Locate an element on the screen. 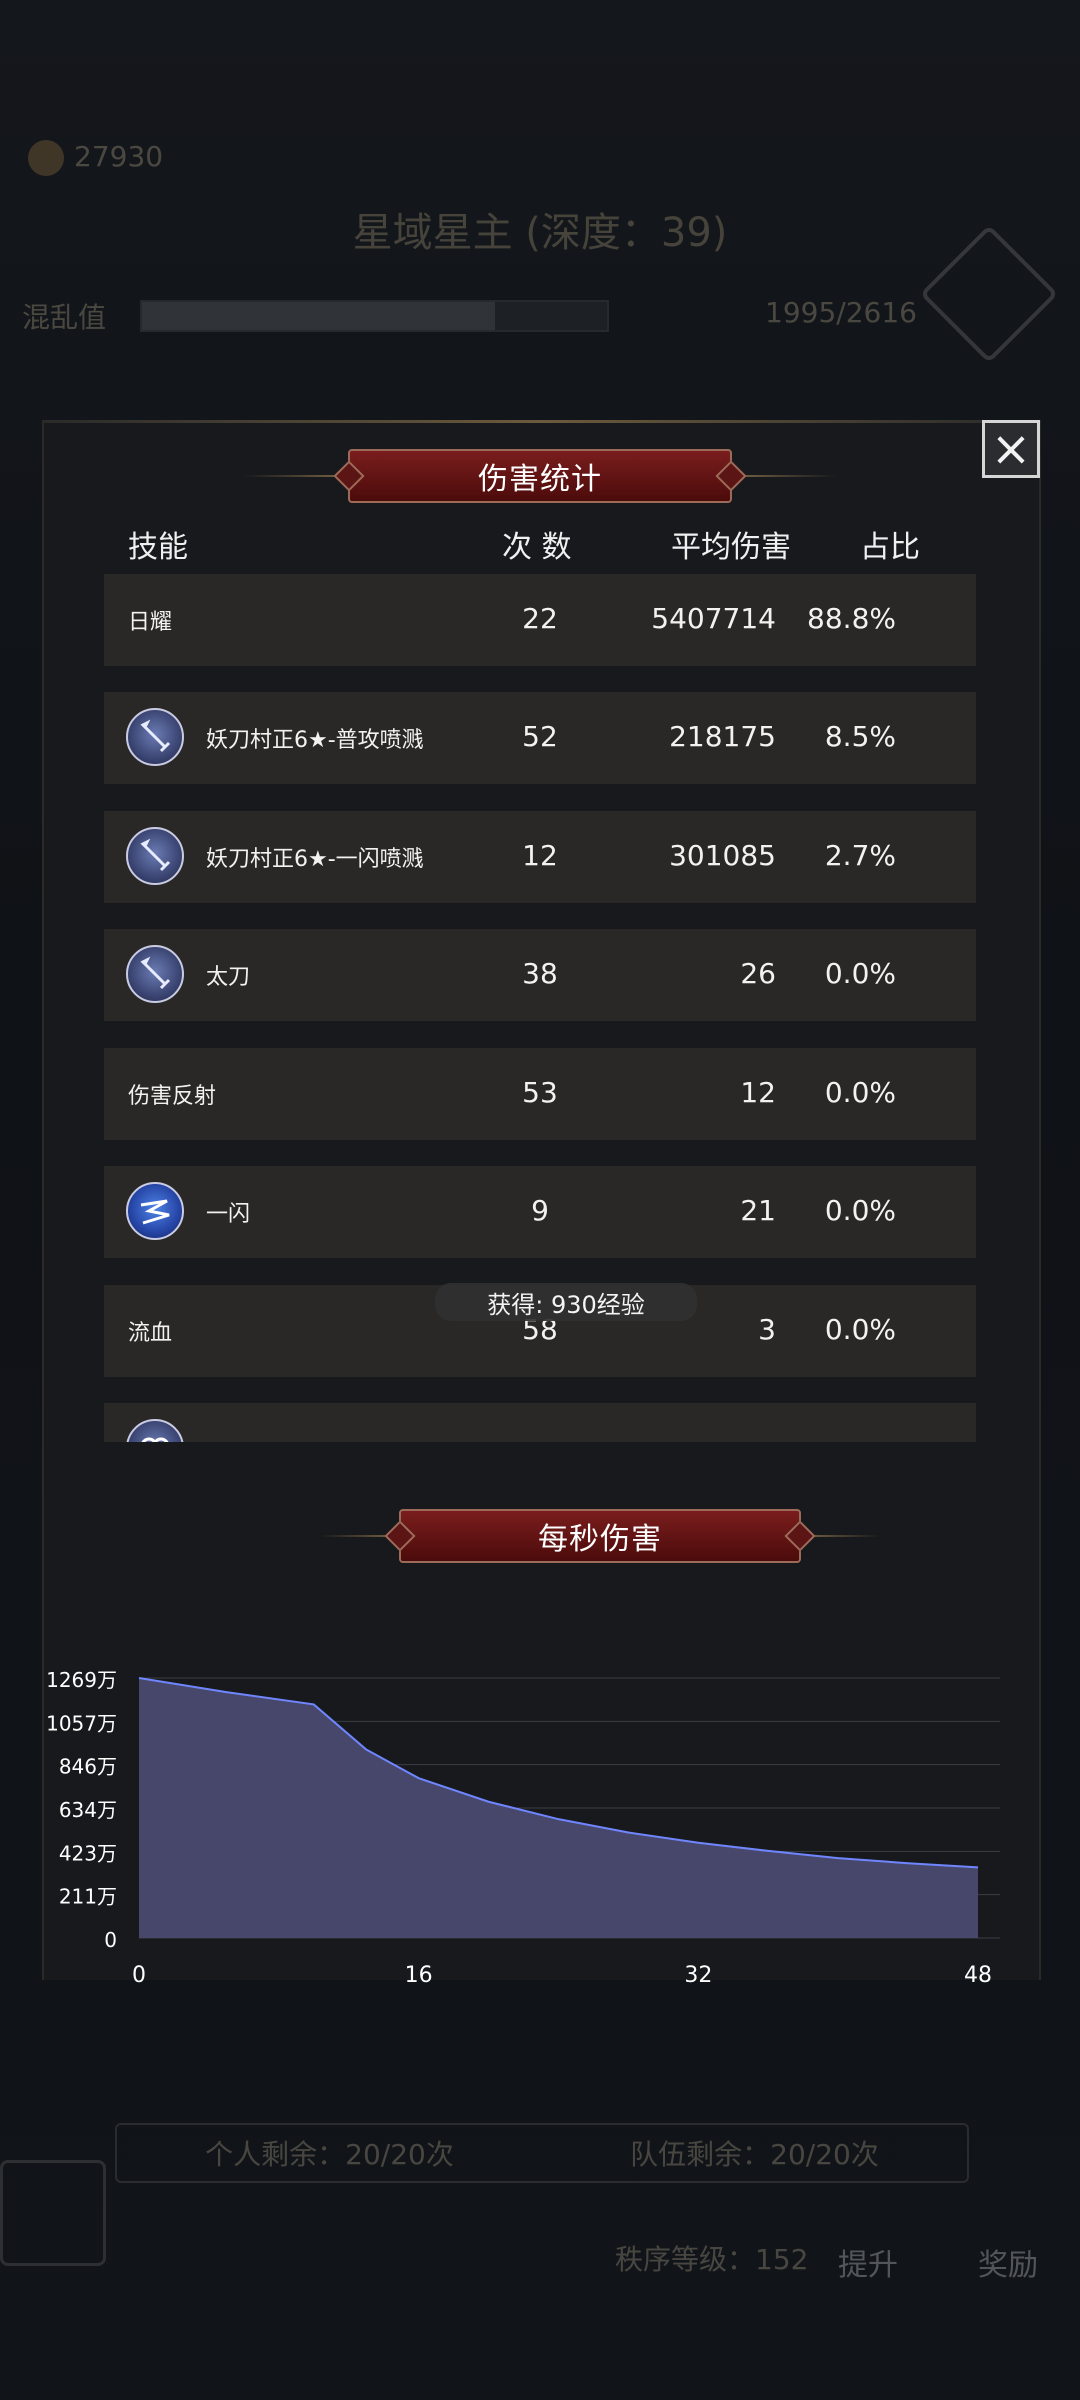 This screenshot has width=1080, height=2400. dps-title: 每秒伤害 is located at coordinates (600, 1536).